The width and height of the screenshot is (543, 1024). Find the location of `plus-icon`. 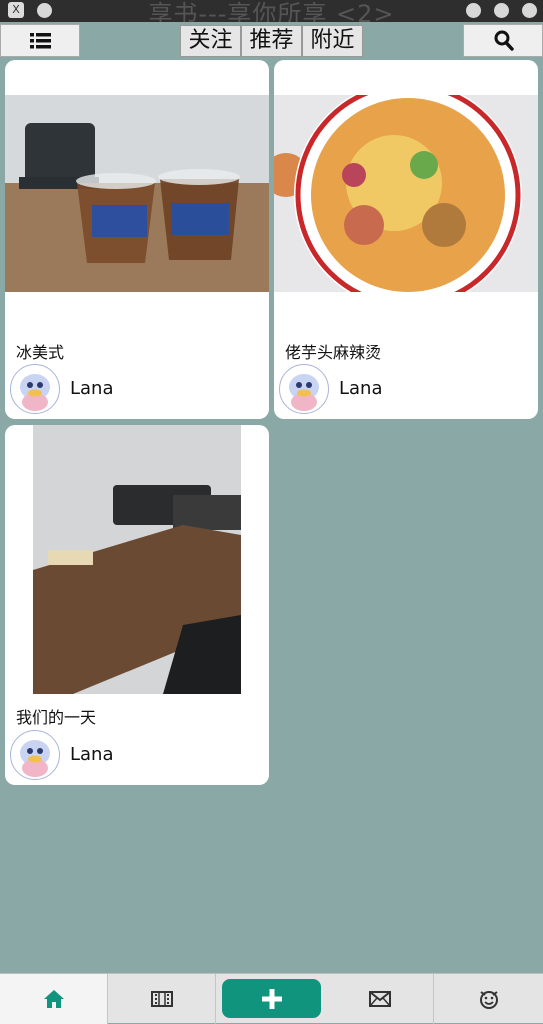

plus-icon is located at coordinates (271, 998).